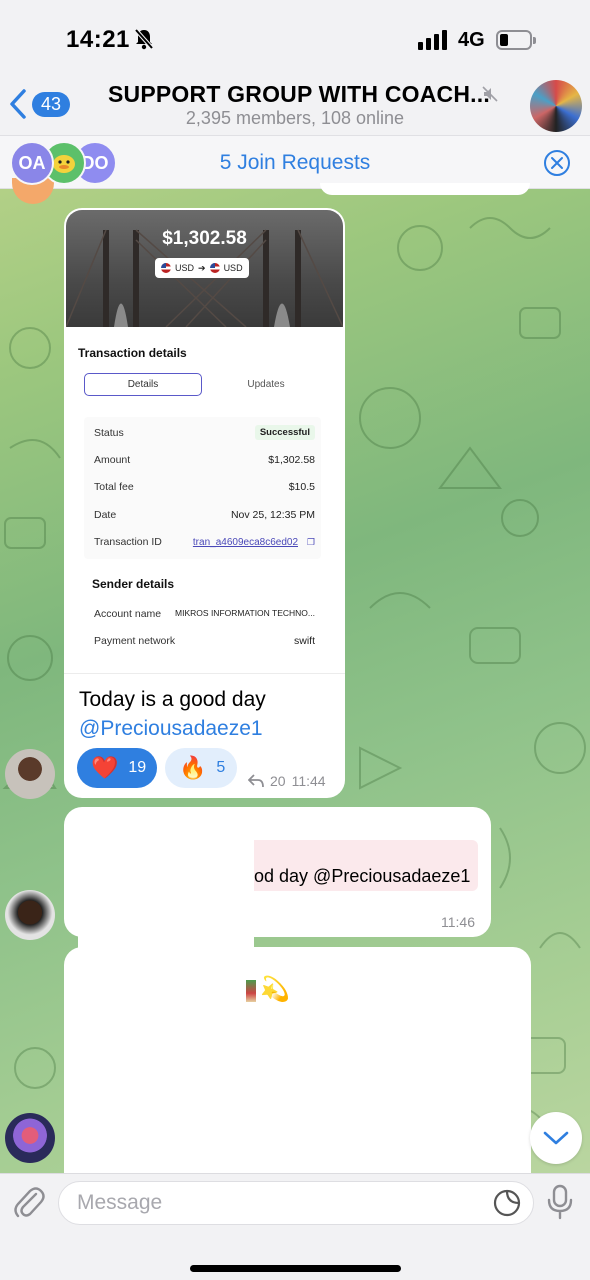 This screenshot has width=590, height=1280. What do you see at coordinates (266, 384) in the screenshot?
I see `tab-updates: Updates` at bounding box center [266, 384].